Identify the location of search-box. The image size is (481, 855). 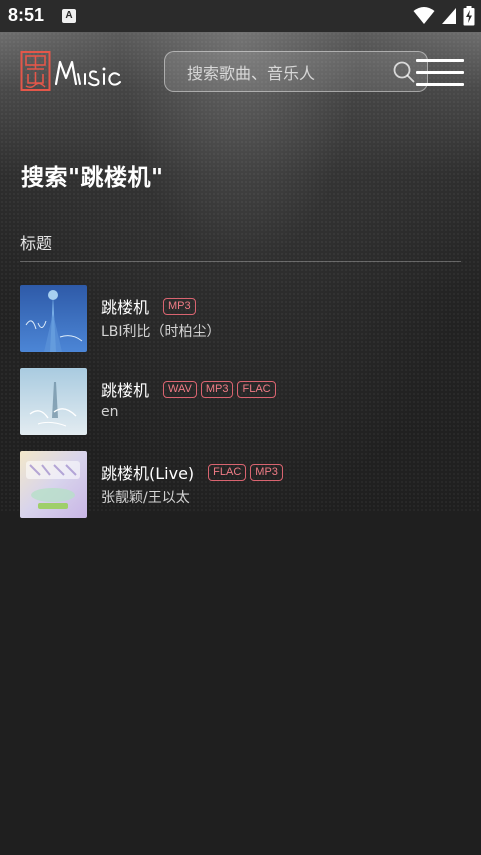
(296, 71).